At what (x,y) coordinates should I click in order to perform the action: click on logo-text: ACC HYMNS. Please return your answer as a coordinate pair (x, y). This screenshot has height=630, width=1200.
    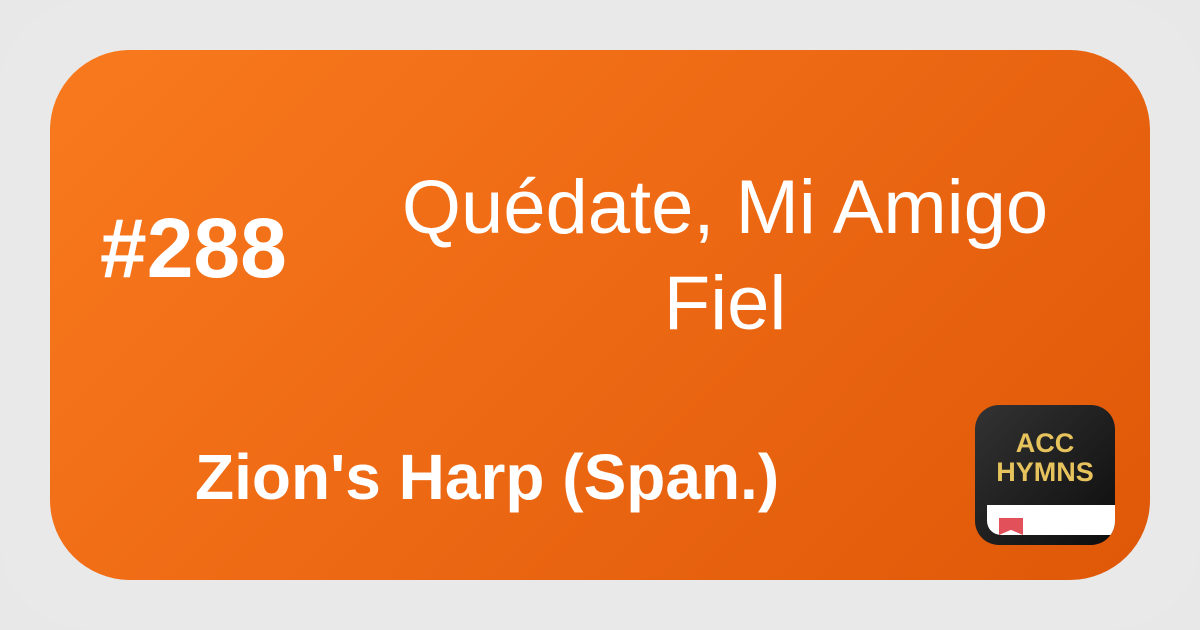
    Looking at the image, I should click on (1045, 457).